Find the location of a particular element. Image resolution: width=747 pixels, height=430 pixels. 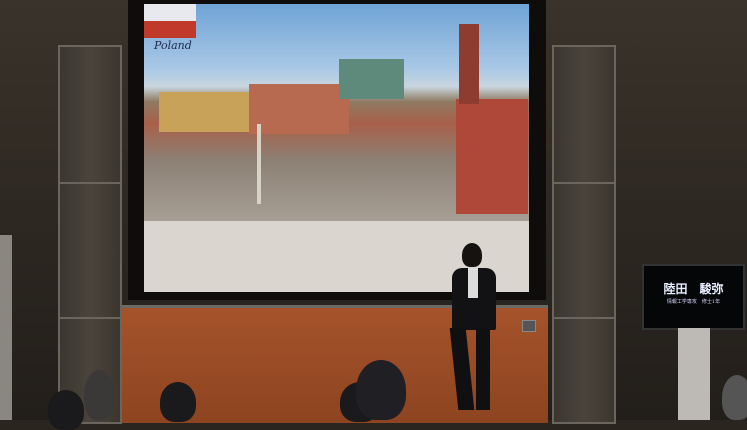

poland-flag is located at coordinates (170, 21).